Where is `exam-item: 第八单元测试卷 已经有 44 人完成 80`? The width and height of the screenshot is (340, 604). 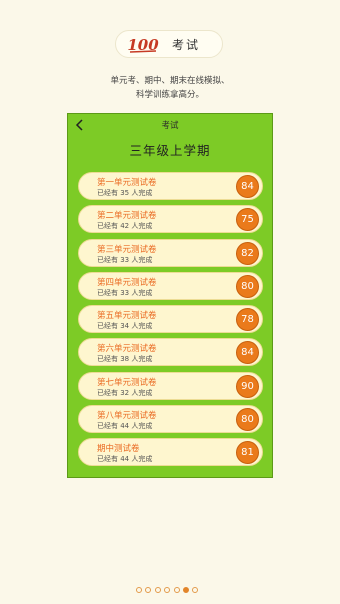
exam-item: 第八单元测试卷 已经有 44 人完成 80 is located at coordinates (170, 419).